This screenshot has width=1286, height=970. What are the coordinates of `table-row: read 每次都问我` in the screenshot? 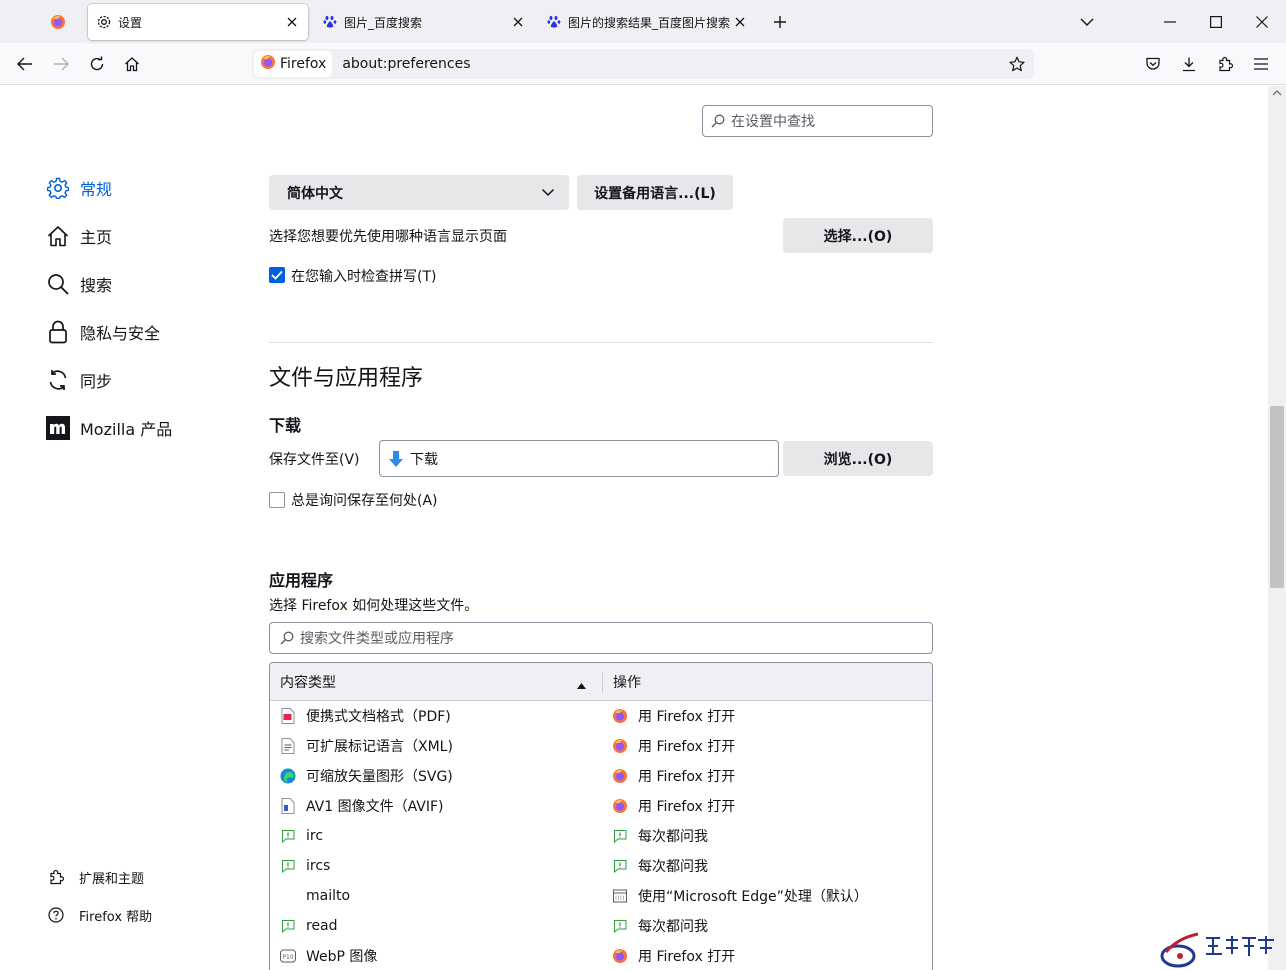 It's located at (601, 926).